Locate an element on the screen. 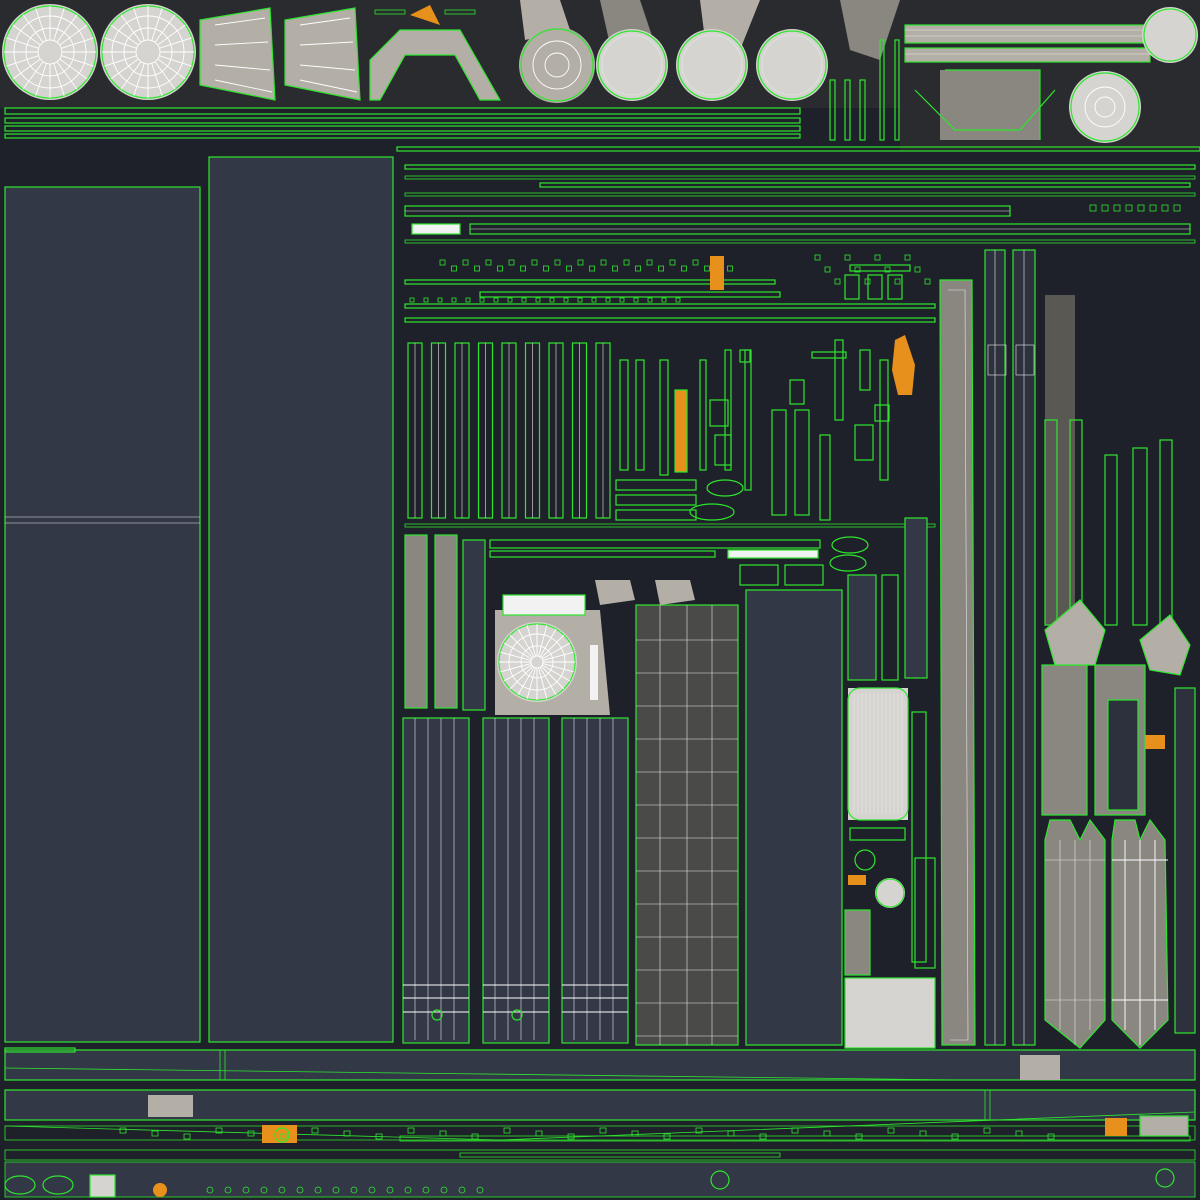 The width and height of the screenshot is (1200, 1200). tall-columns-right is located at coordinates (987, 647).